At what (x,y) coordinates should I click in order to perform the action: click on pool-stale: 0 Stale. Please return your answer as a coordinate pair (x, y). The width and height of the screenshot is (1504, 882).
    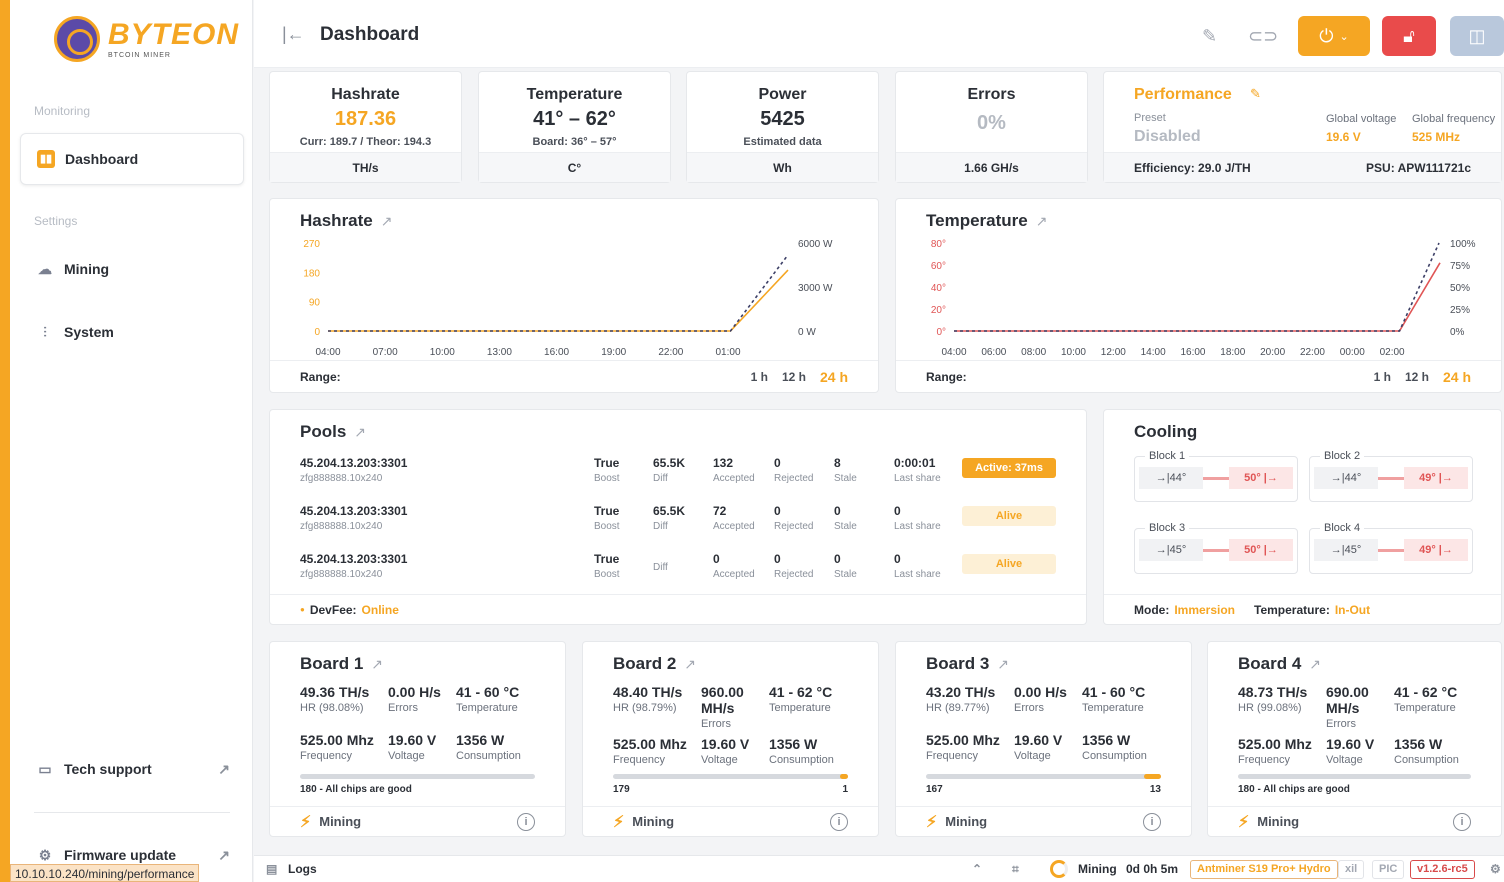
    Looking at the image, I should click on (845, 566).